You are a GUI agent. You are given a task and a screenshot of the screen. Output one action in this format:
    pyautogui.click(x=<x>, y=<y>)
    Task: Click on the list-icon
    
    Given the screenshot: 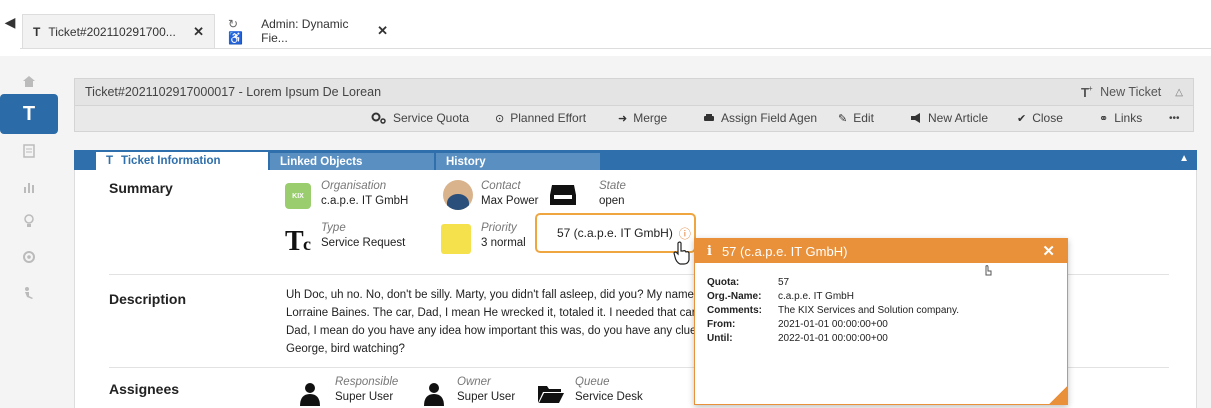 What is the action you would take?
    pyautogui.click(x=29, y=151)
    